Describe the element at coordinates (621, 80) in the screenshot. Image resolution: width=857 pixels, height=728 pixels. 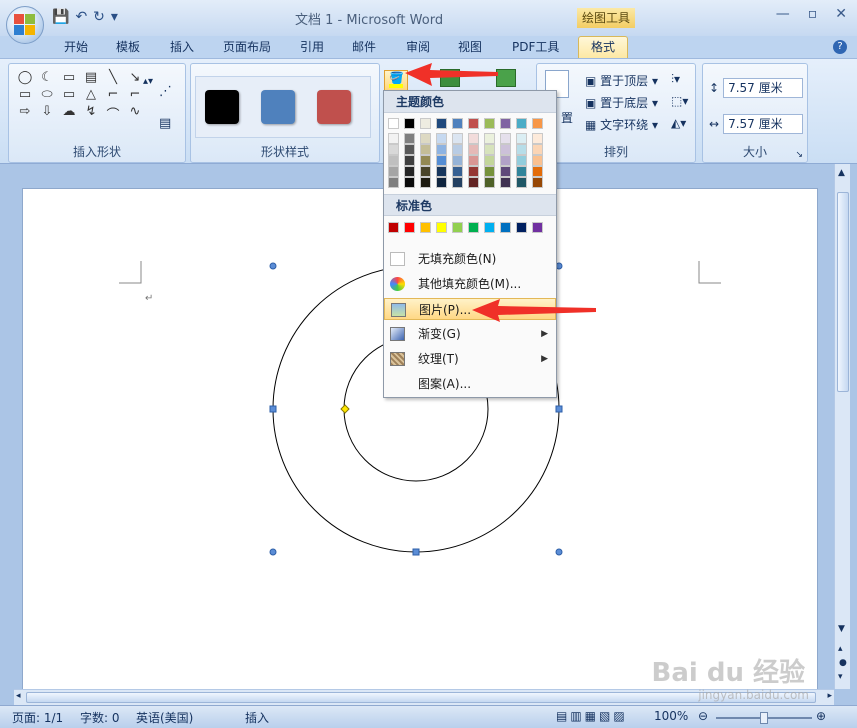
I see `bring-to-front-button: ▣ 置于顶层 ▾` at that location.